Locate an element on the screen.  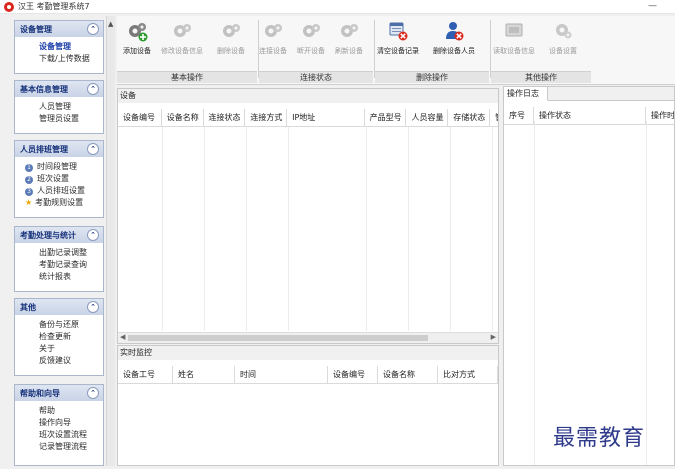
sidebar-item-feedback: 反馈建议 is located at coordinates (59, 361).